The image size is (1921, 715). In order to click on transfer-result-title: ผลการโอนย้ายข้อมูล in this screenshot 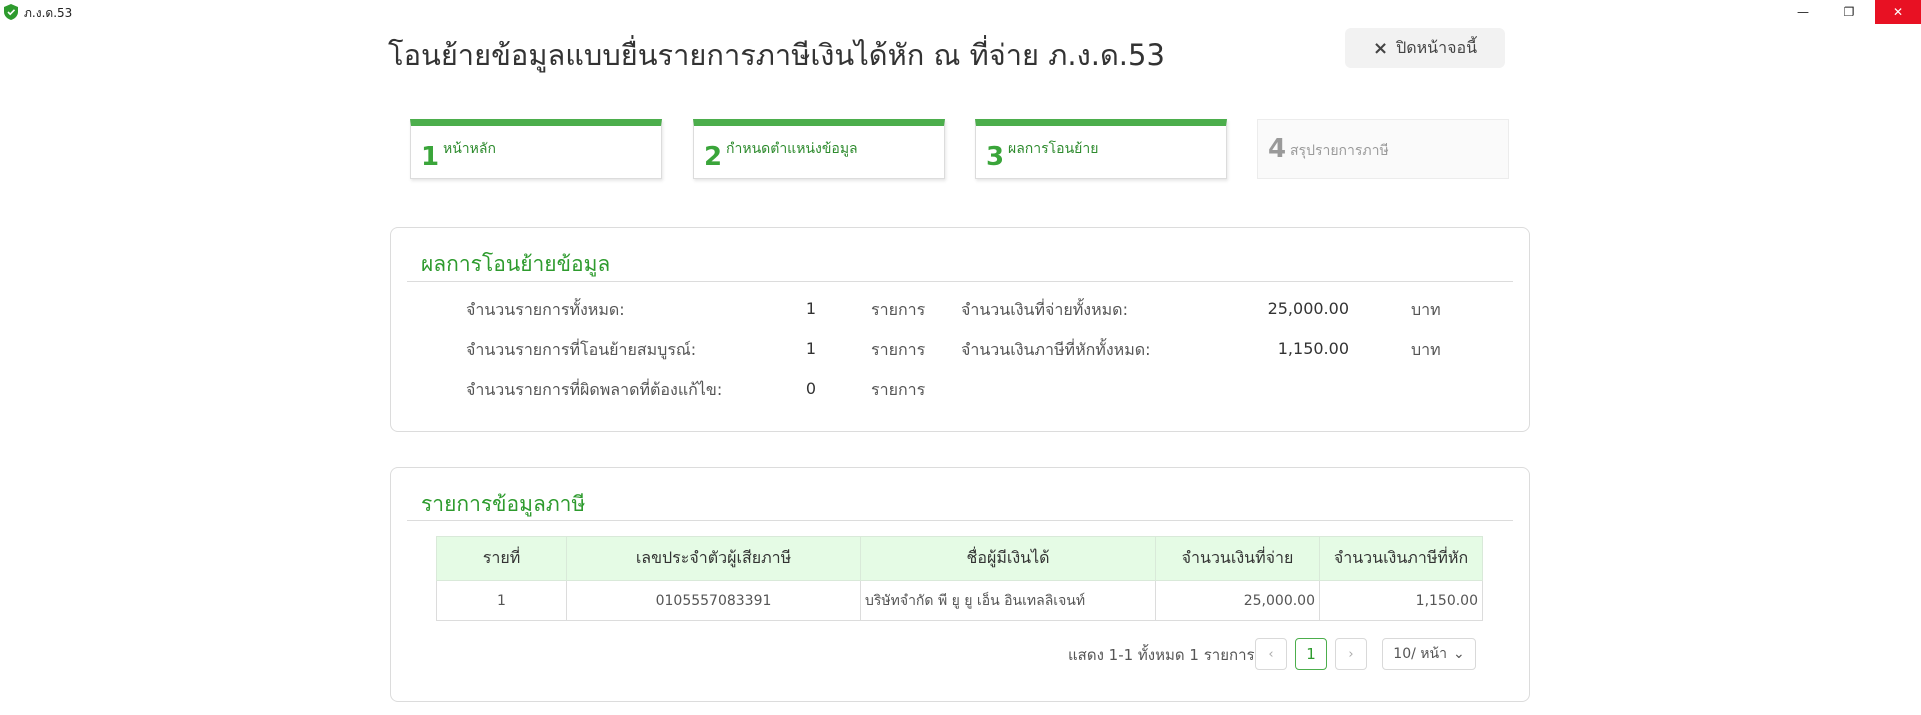, I will do `click(516, 264)`.